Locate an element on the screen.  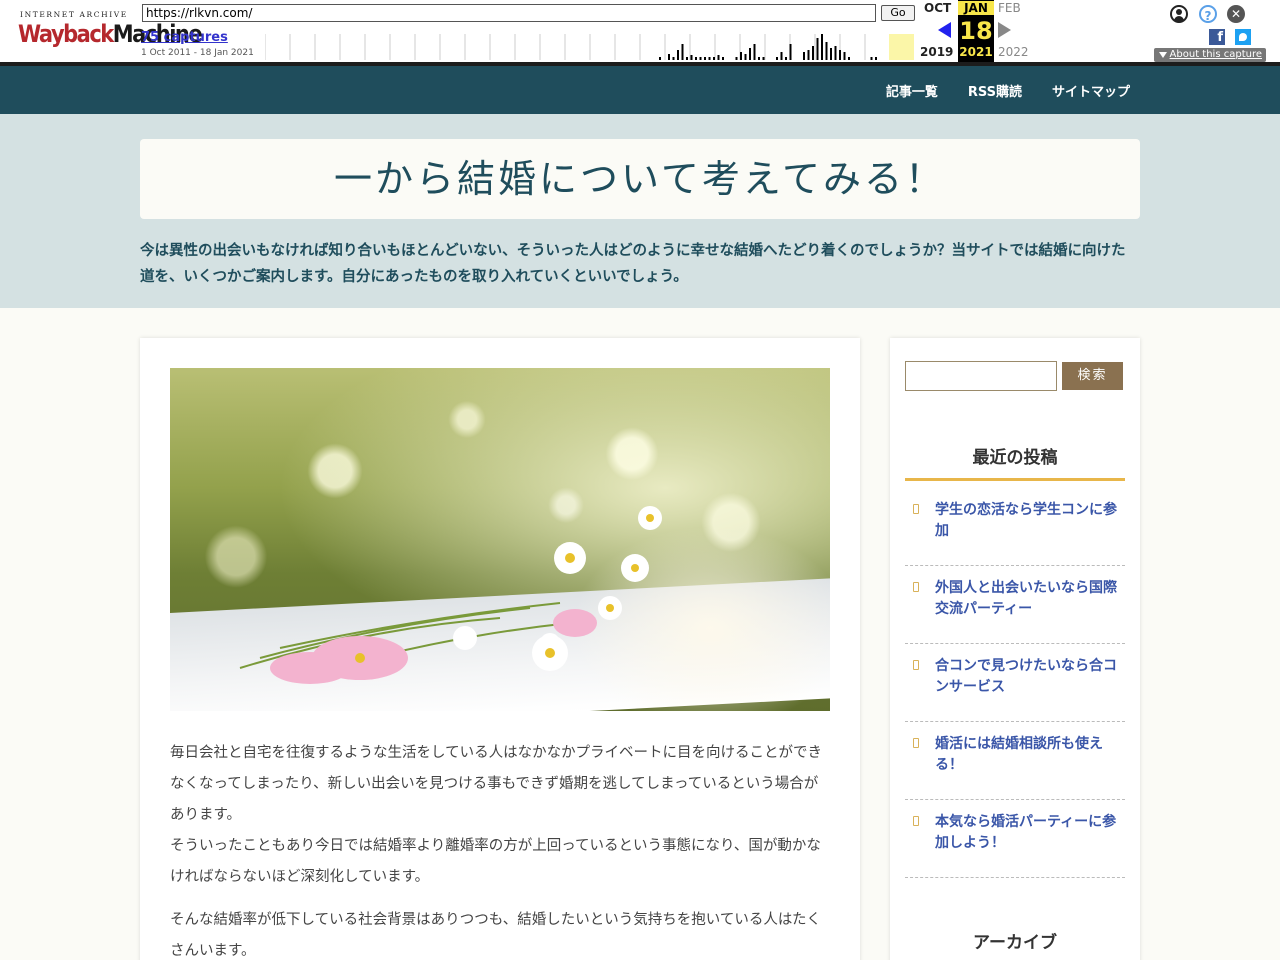
current-day: 18 is located at coordinates (976, 31).